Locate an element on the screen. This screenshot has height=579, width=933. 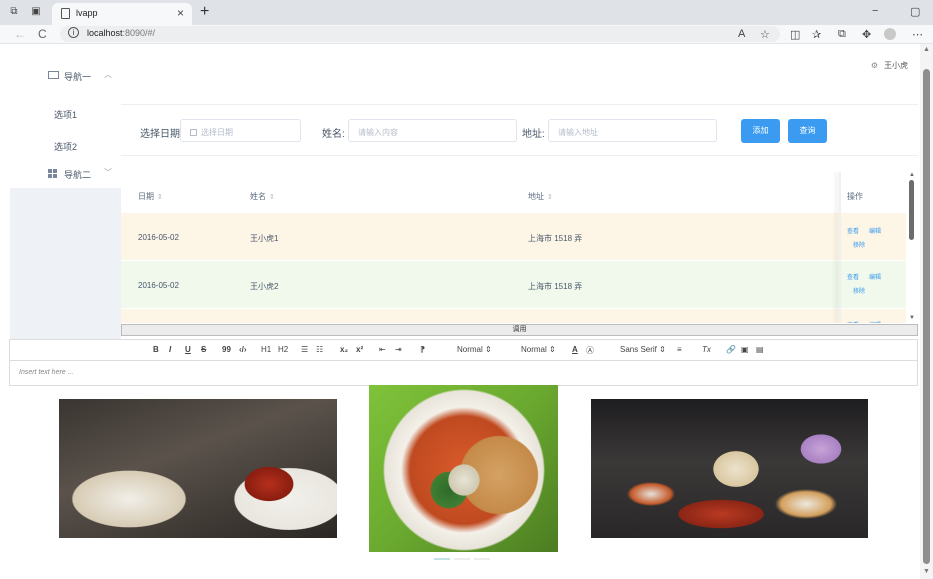
cell-date: 2016-05-02 is located at coordinates (158, 237).